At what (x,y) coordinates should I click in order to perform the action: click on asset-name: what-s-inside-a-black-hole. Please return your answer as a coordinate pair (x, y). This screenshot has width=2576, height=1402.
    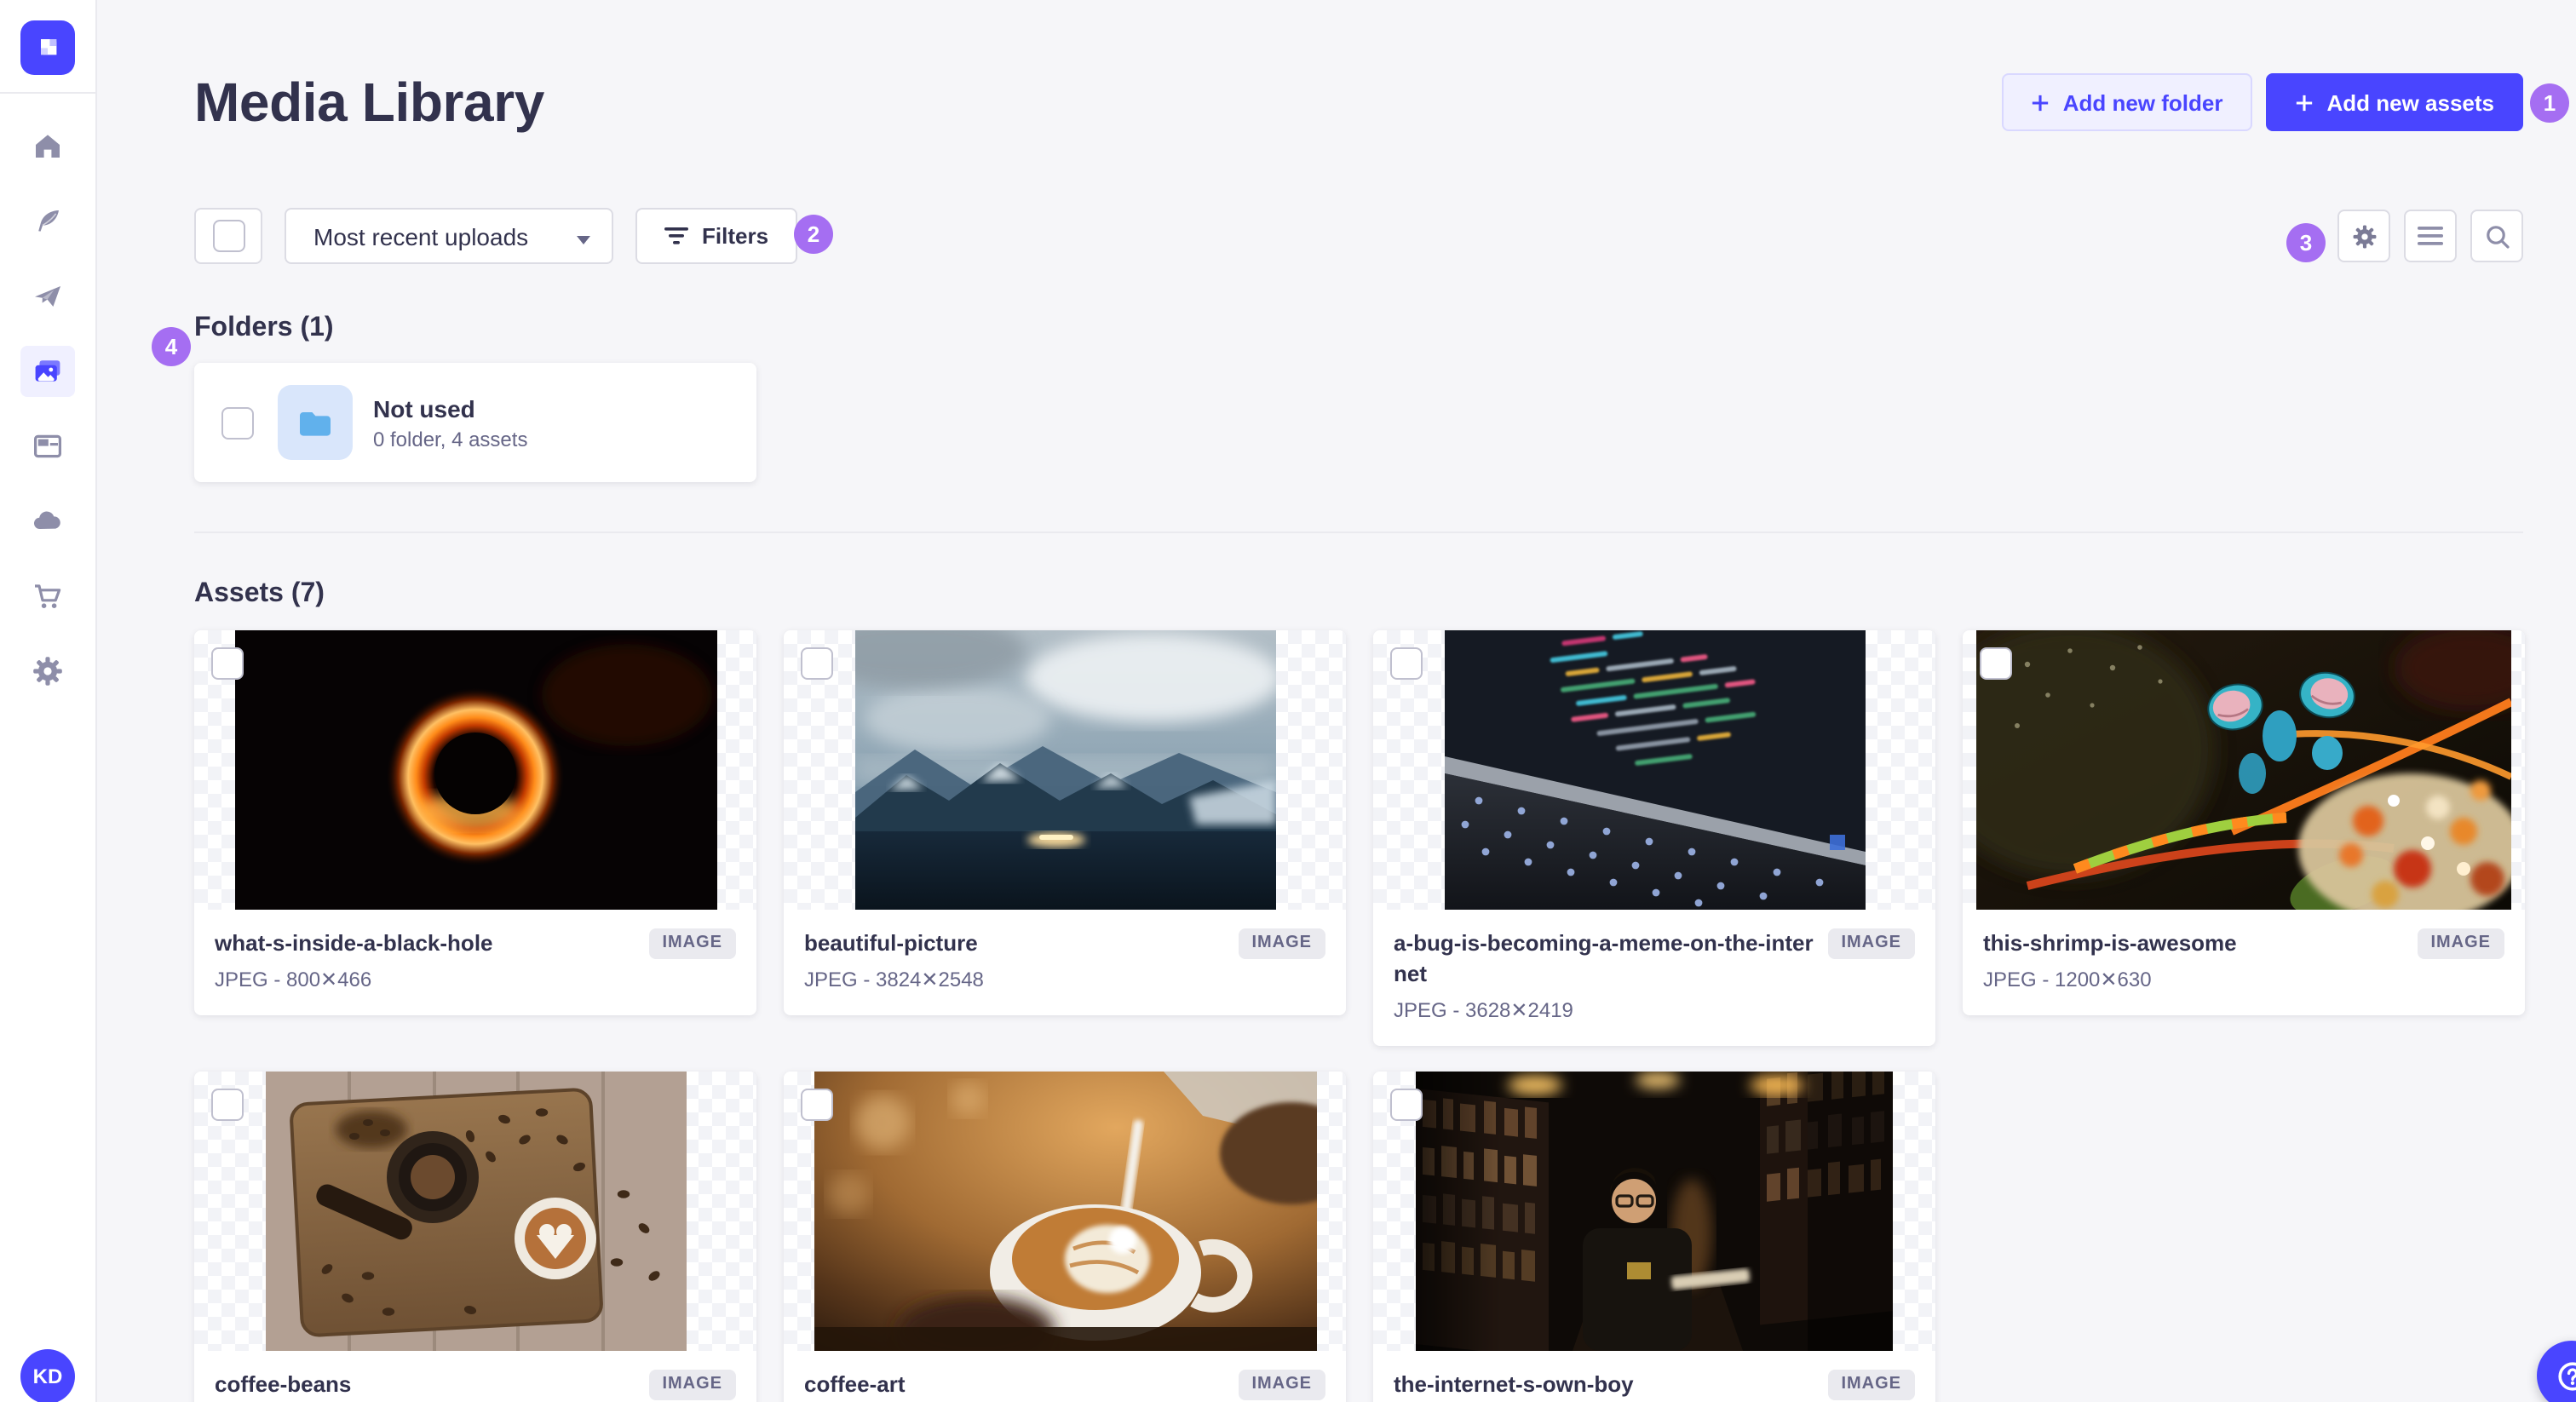
    Looking at the image, I should click on (354, 943).